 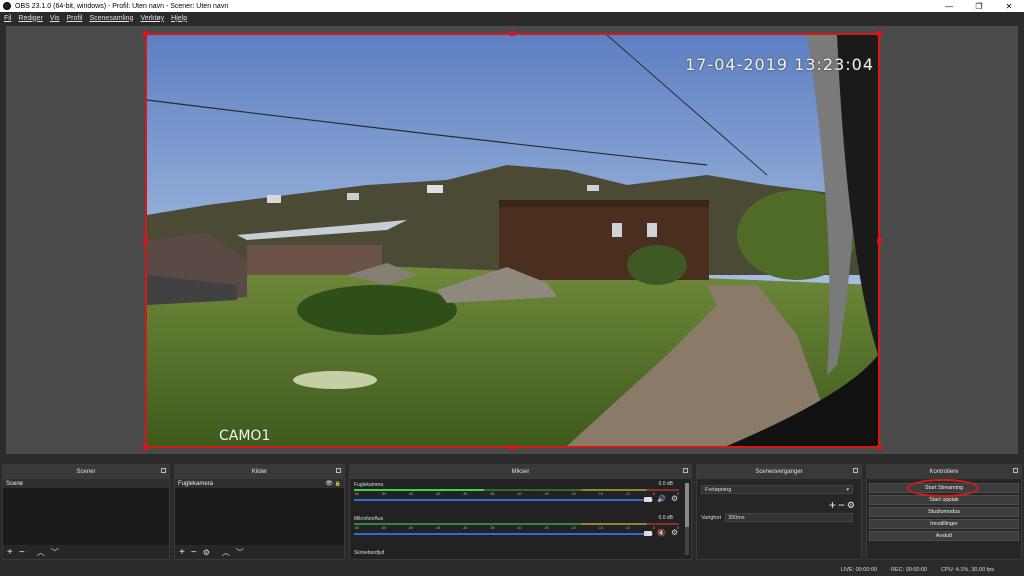 I want to click on restore-button: ❐, so click(x=979, y=6).